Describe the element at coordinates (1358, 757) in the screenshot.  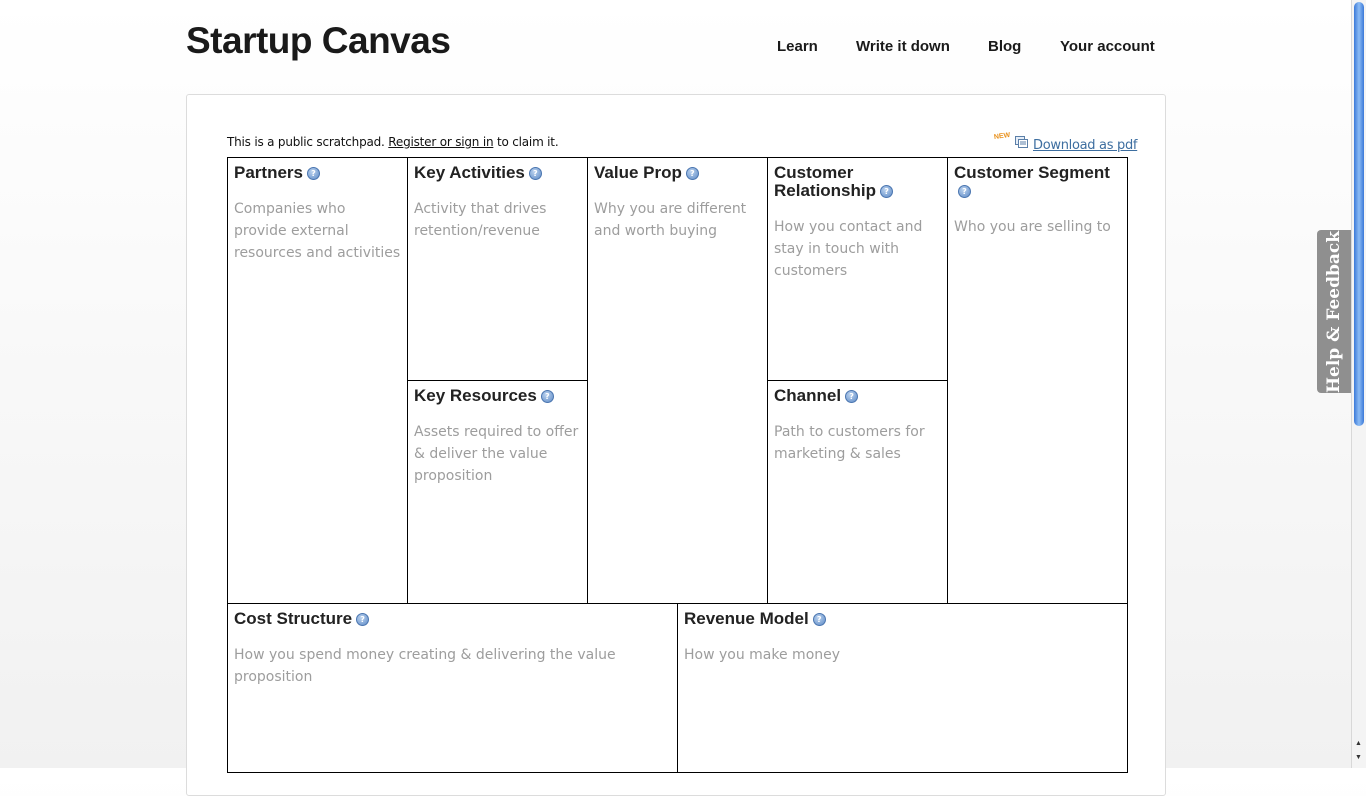
I see `scroll-down-arrow-icon: ▼` at that location.